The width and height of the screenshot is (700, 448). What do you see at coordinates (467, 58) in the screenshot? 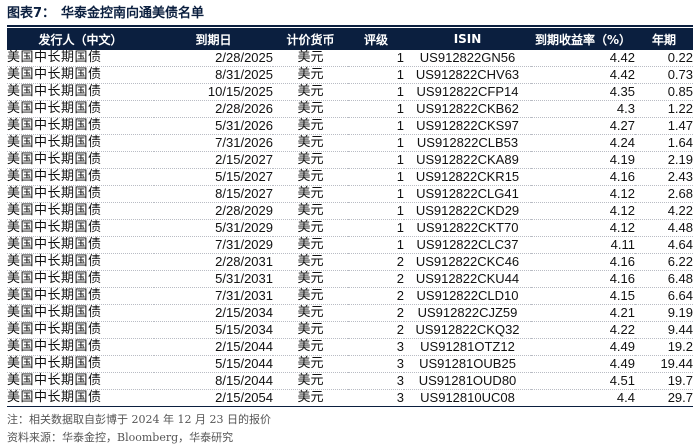
I see `isin-cell: US912822GN56` at bounding box center [467, 58].